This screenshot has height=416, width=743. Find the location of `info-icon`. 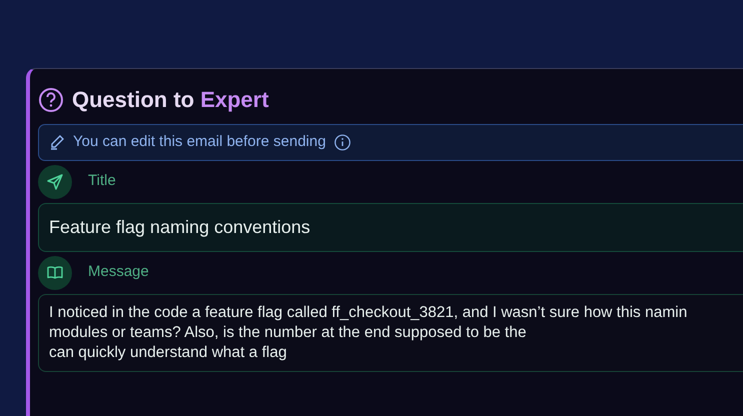

info-icon is located at coordinates (342, 142).